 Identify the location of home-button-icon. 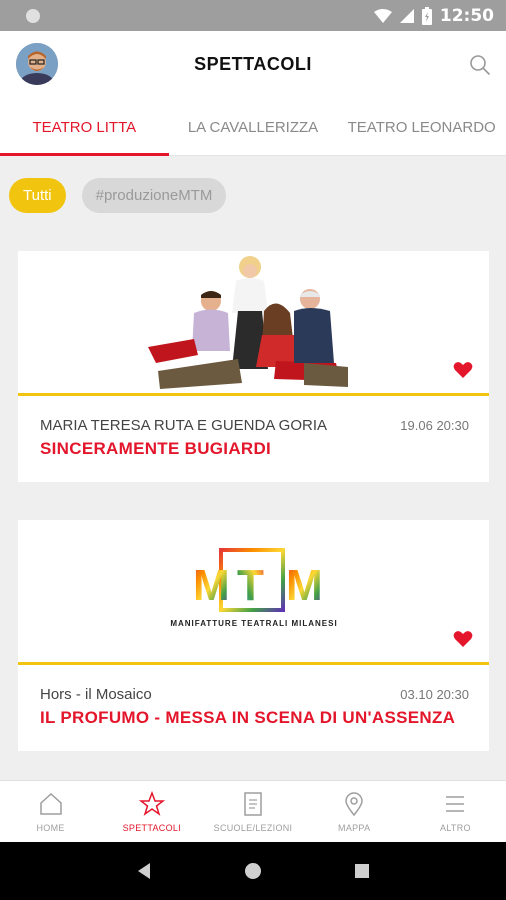
(253, 871).